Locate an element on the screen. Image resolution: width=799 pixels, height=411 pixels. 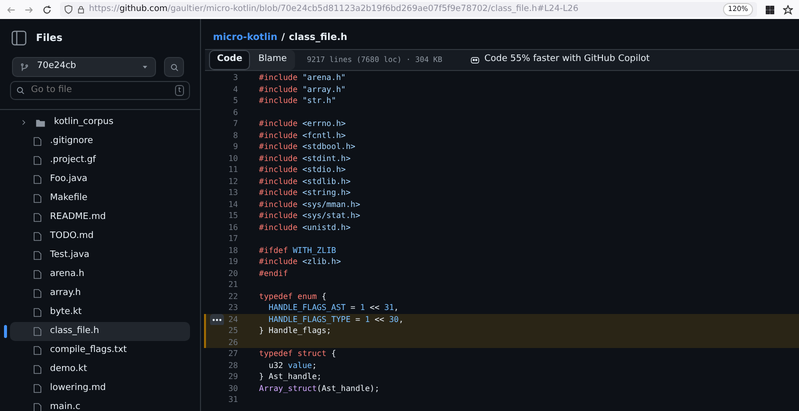
code-line: #include "str.h" is located at coordinates (297, 100).